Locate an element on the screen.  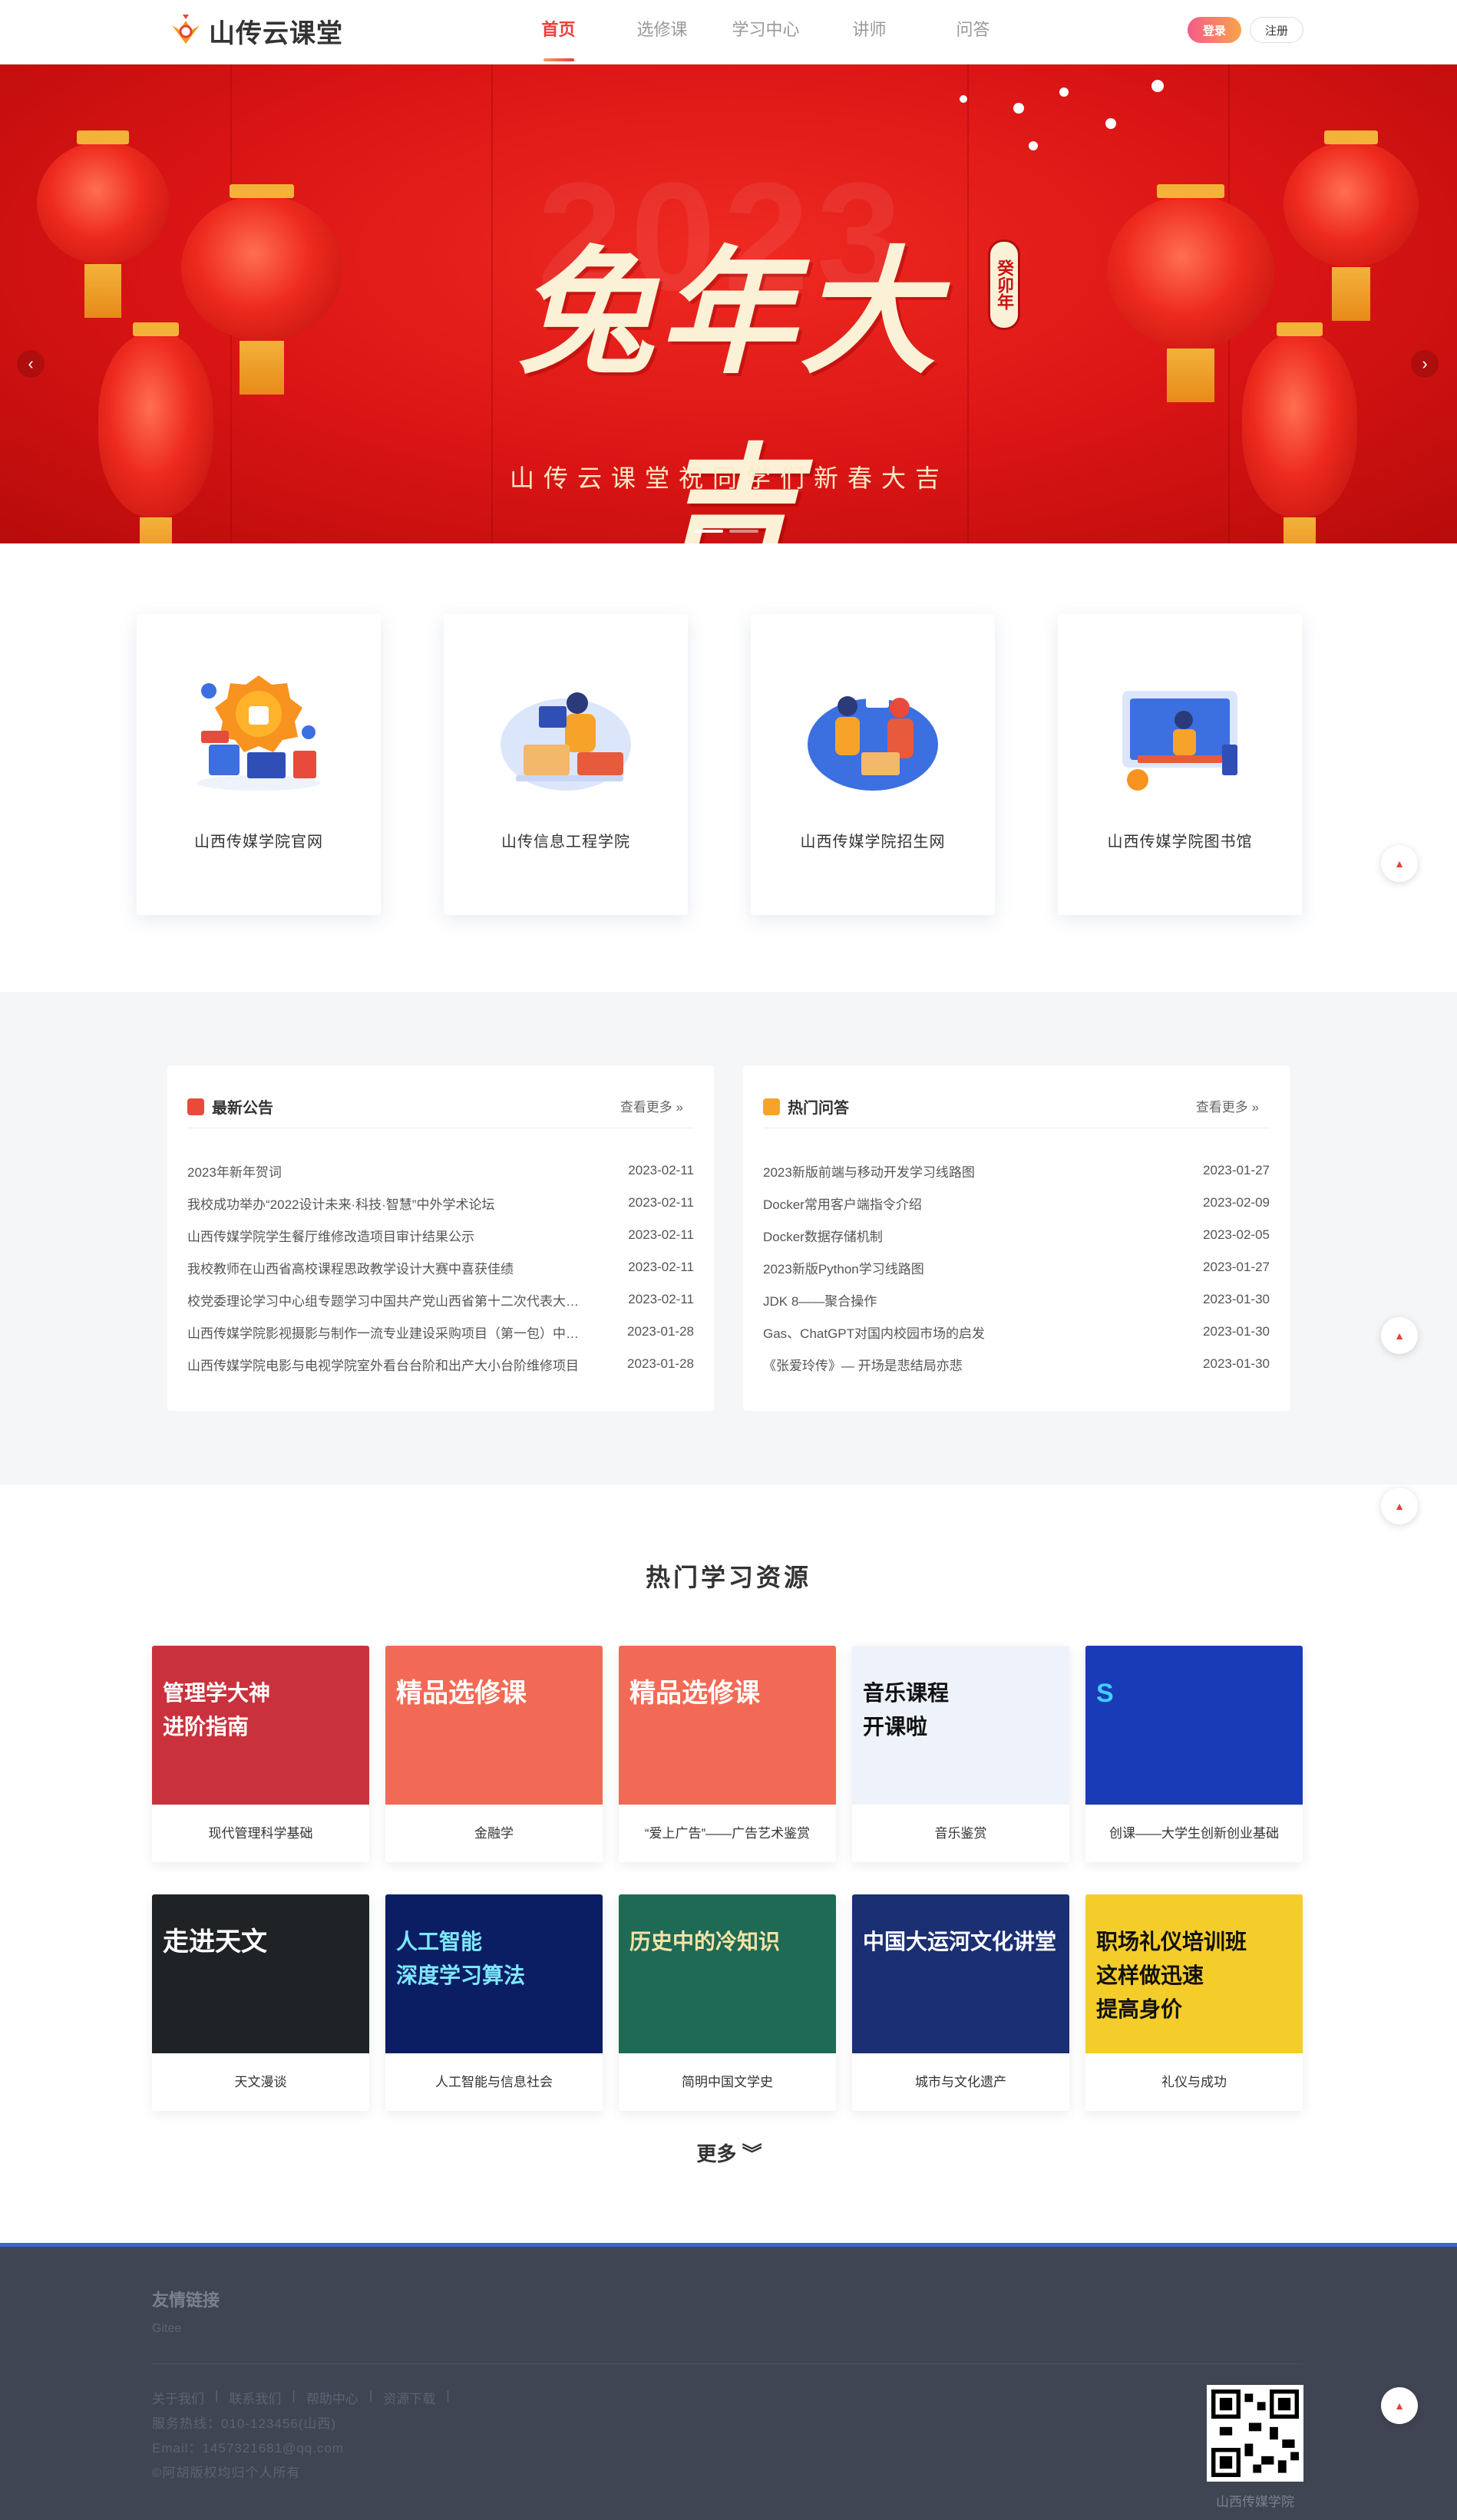
list-item: 2023年新年贺词 2023-02-11 is located at coordinates (440, 1170).